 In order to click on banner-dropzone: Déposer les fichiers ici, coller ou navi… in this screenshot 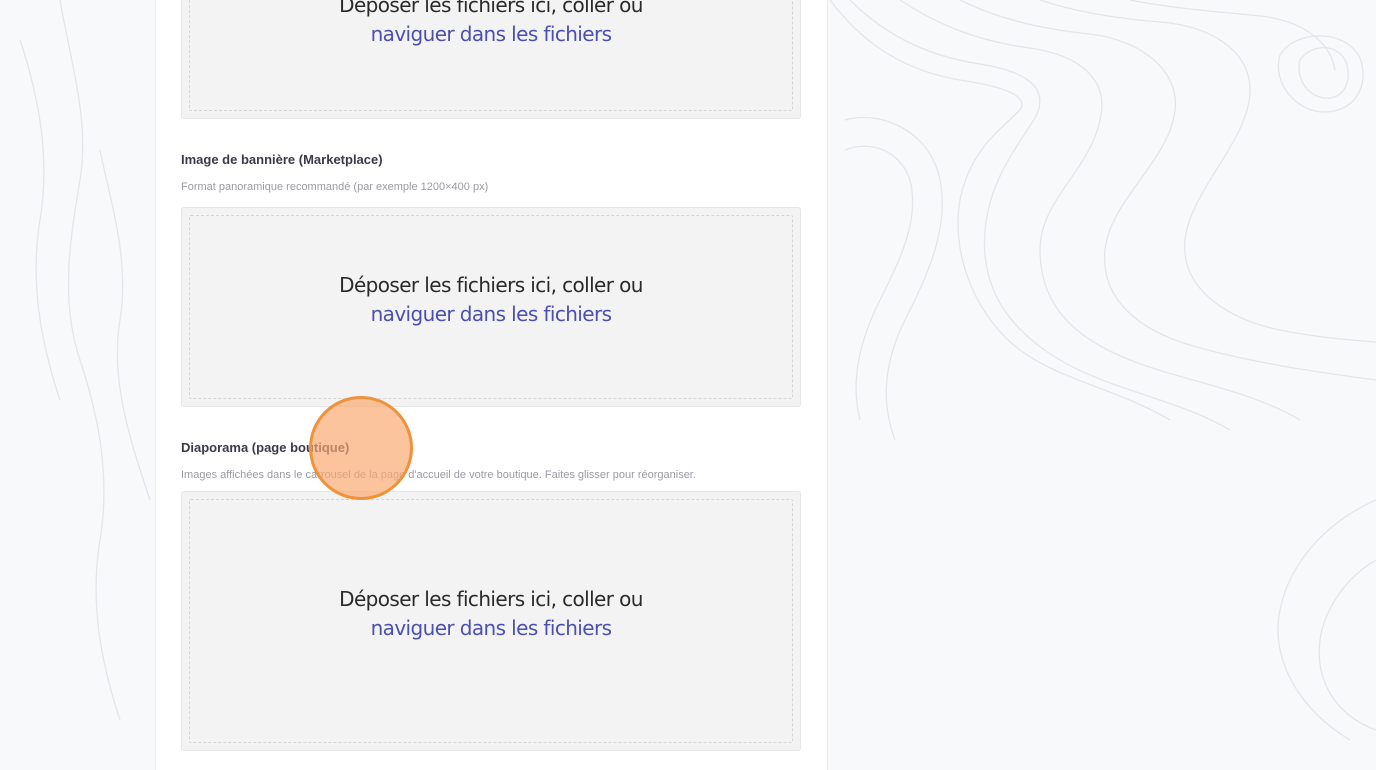, I will do `click(491, 307)`.